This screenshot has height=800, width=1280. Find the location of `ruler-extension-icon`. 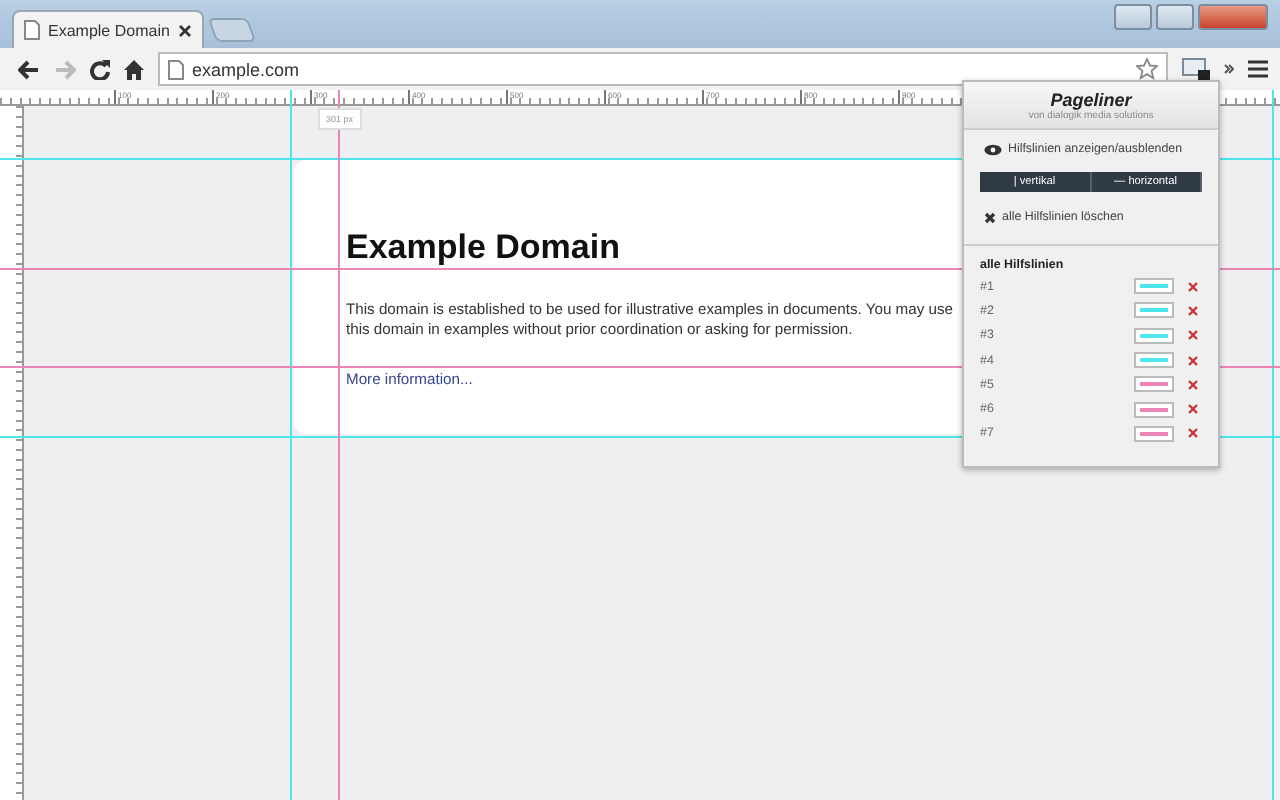

ruler-extension-icon is located at coordinates (1196, 69).